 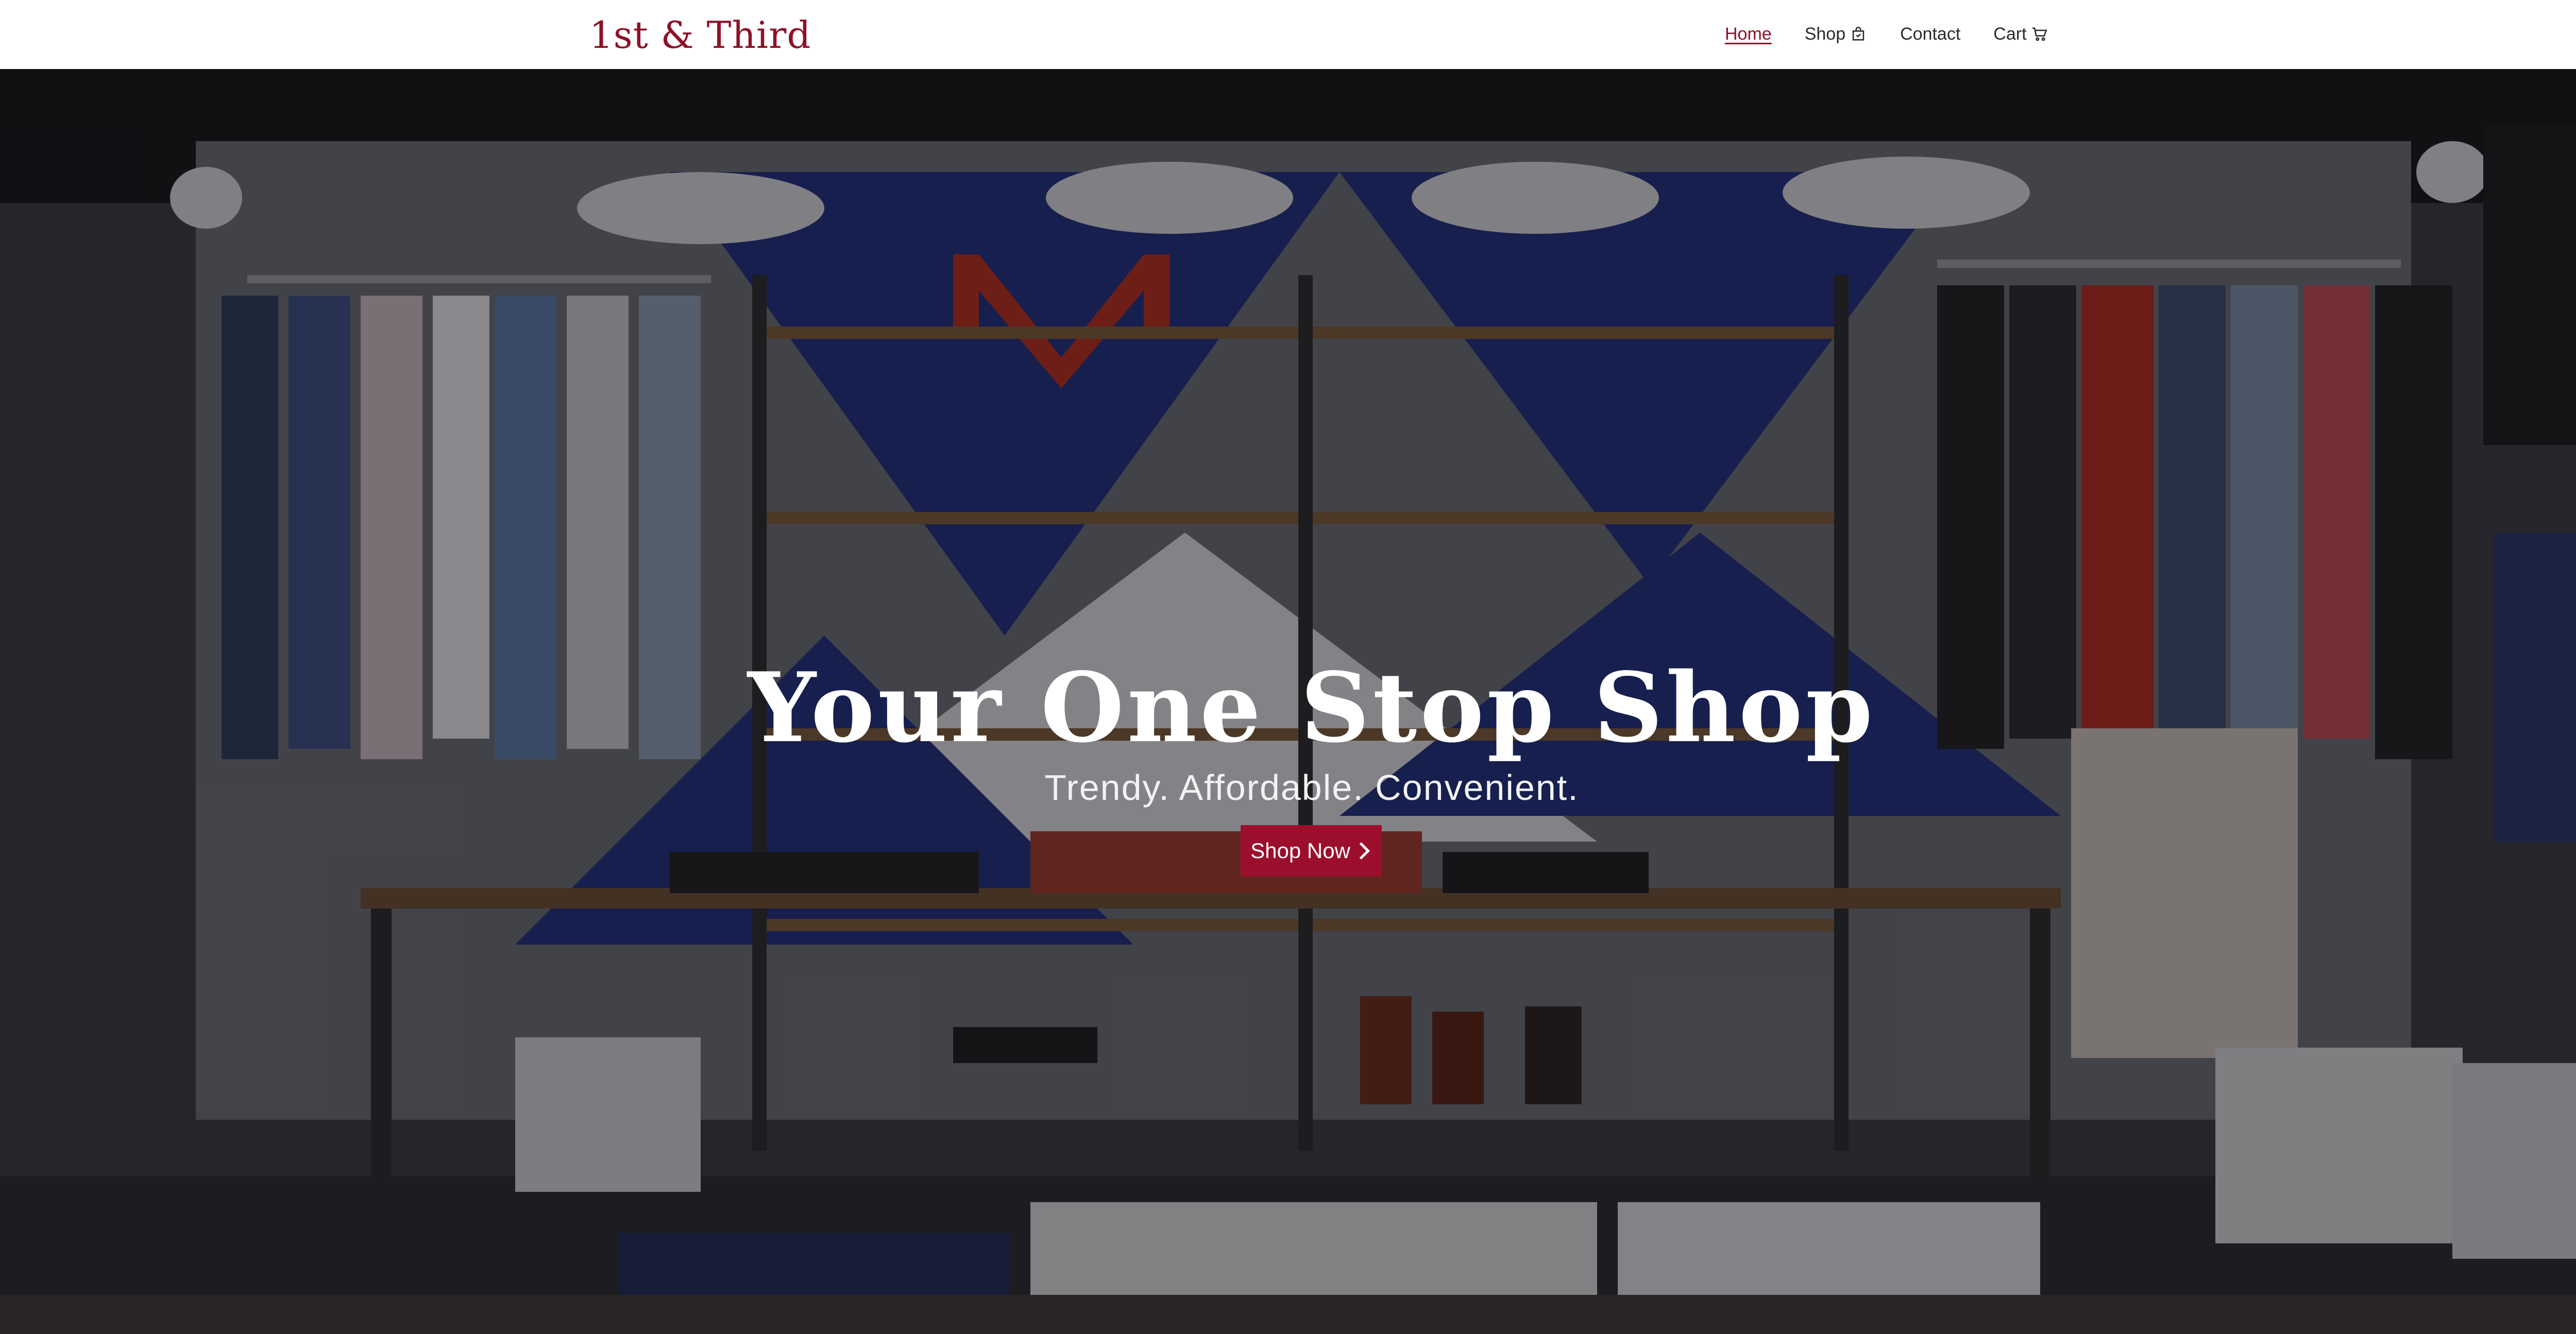 What do you see at coordinates (1825, 34) in the screenshot?
I see `nav-shop-label: Shop` at bounding box center [1825, 34].